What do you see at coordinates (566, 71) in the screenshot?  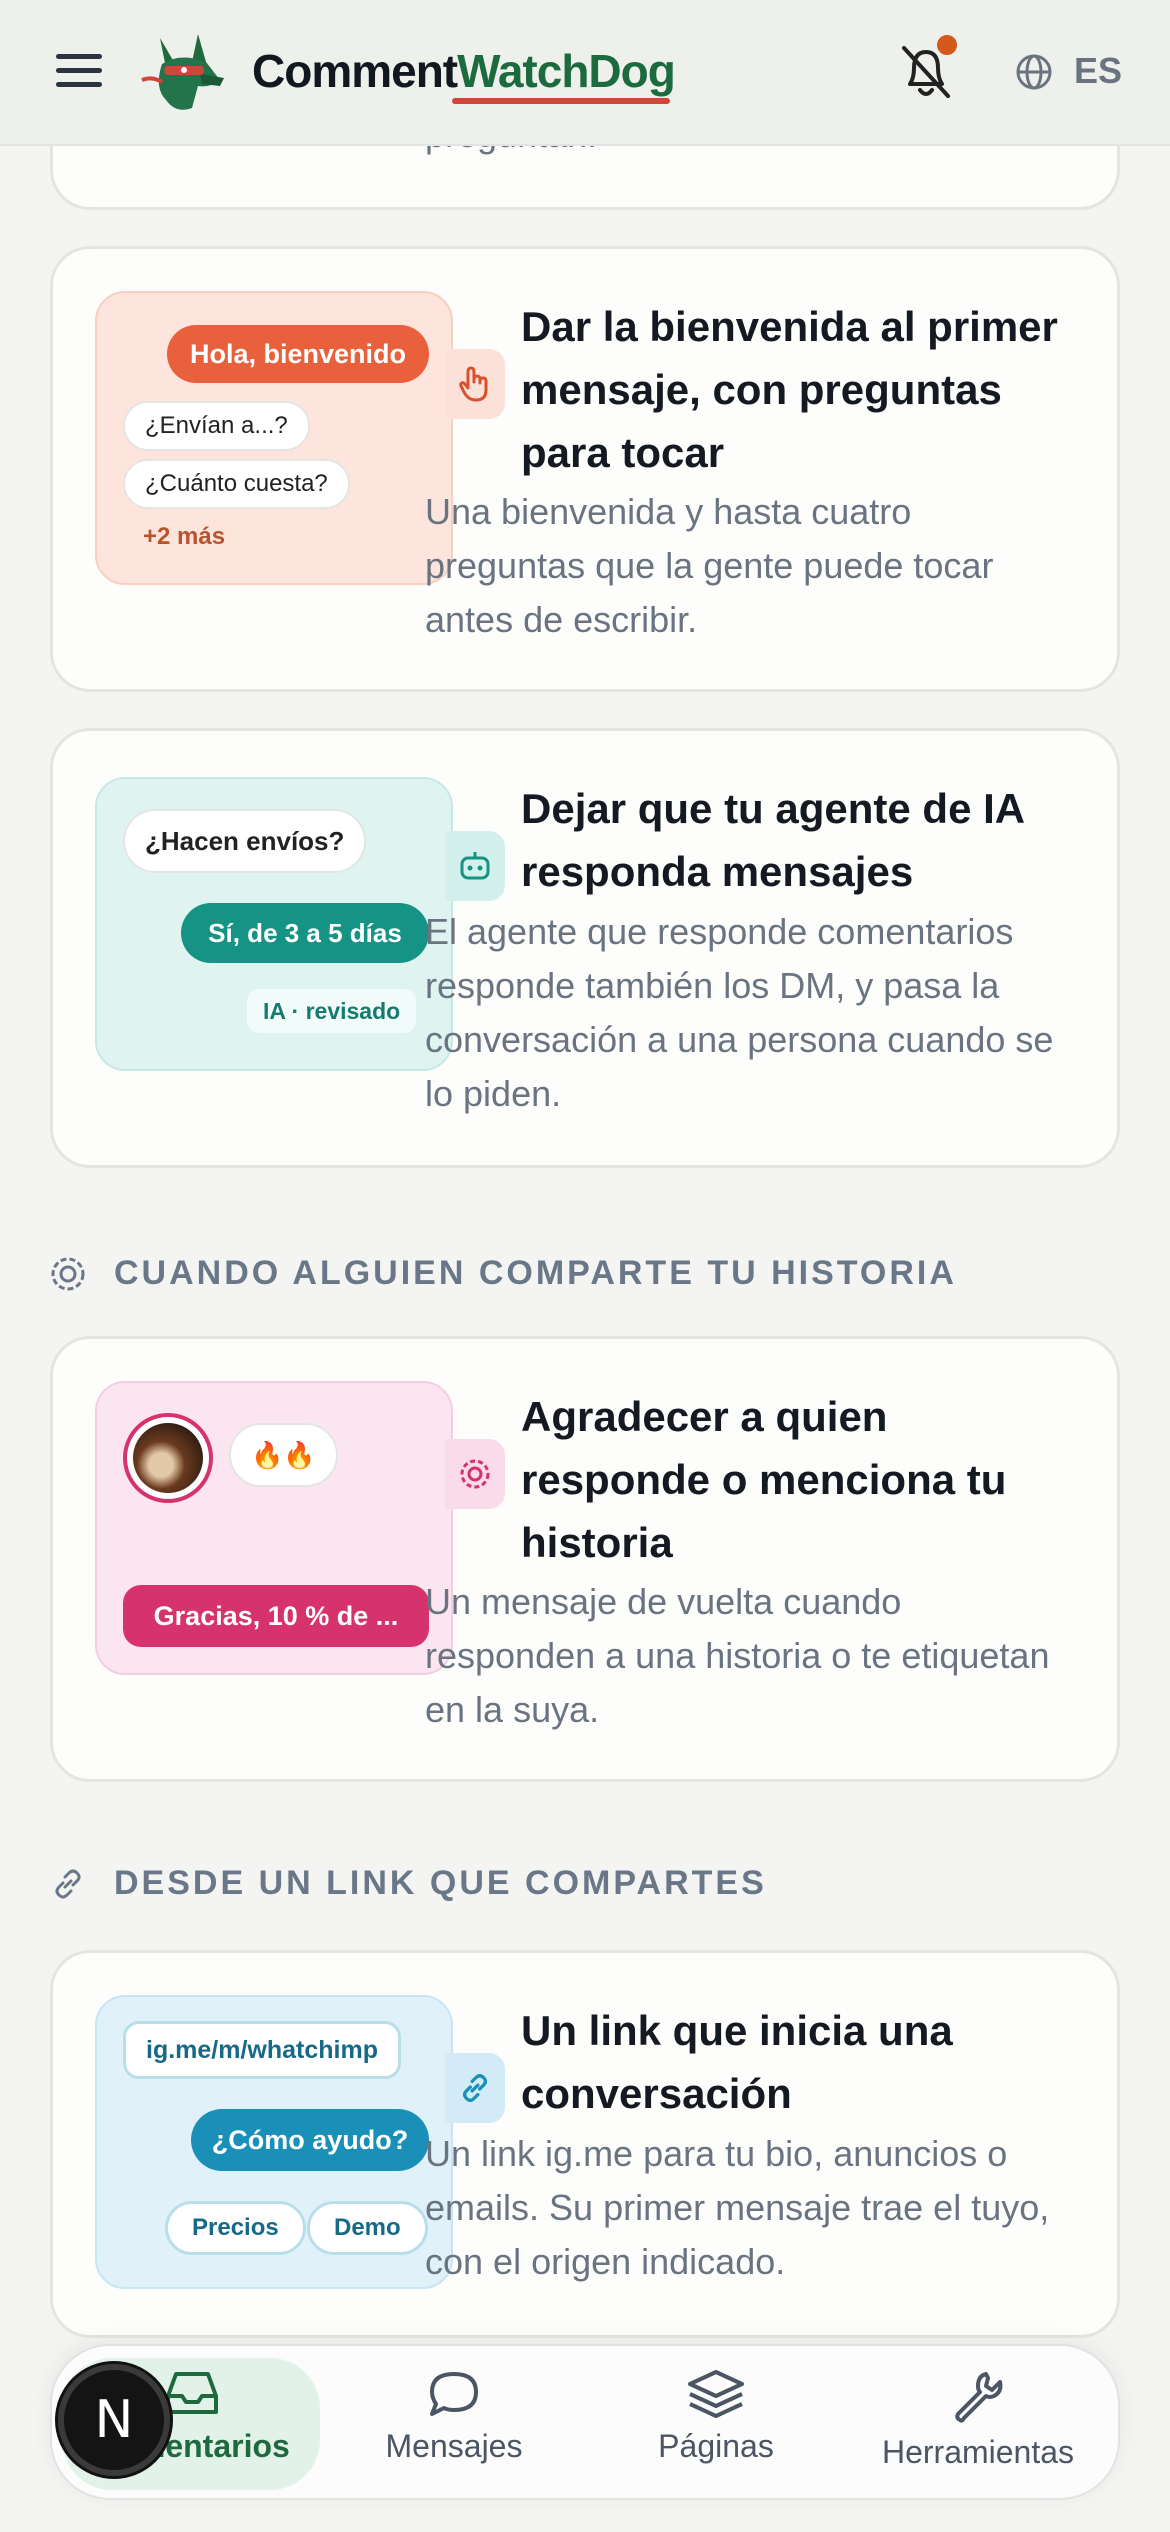 I see `logo-part-2: WatchDog` at bounding box center [566, 71].